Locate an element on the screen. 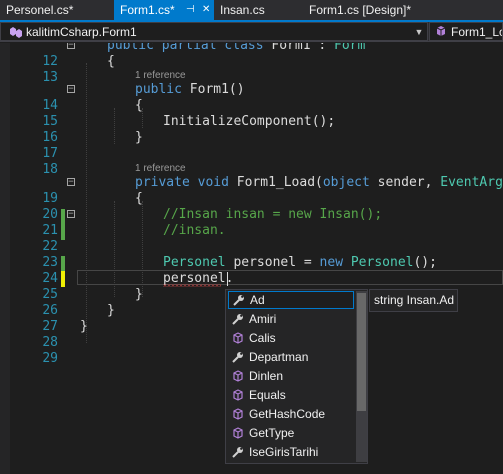 The height and width of the screenshot is (474, 503). keyword: new is located at coordinates (331, 262).